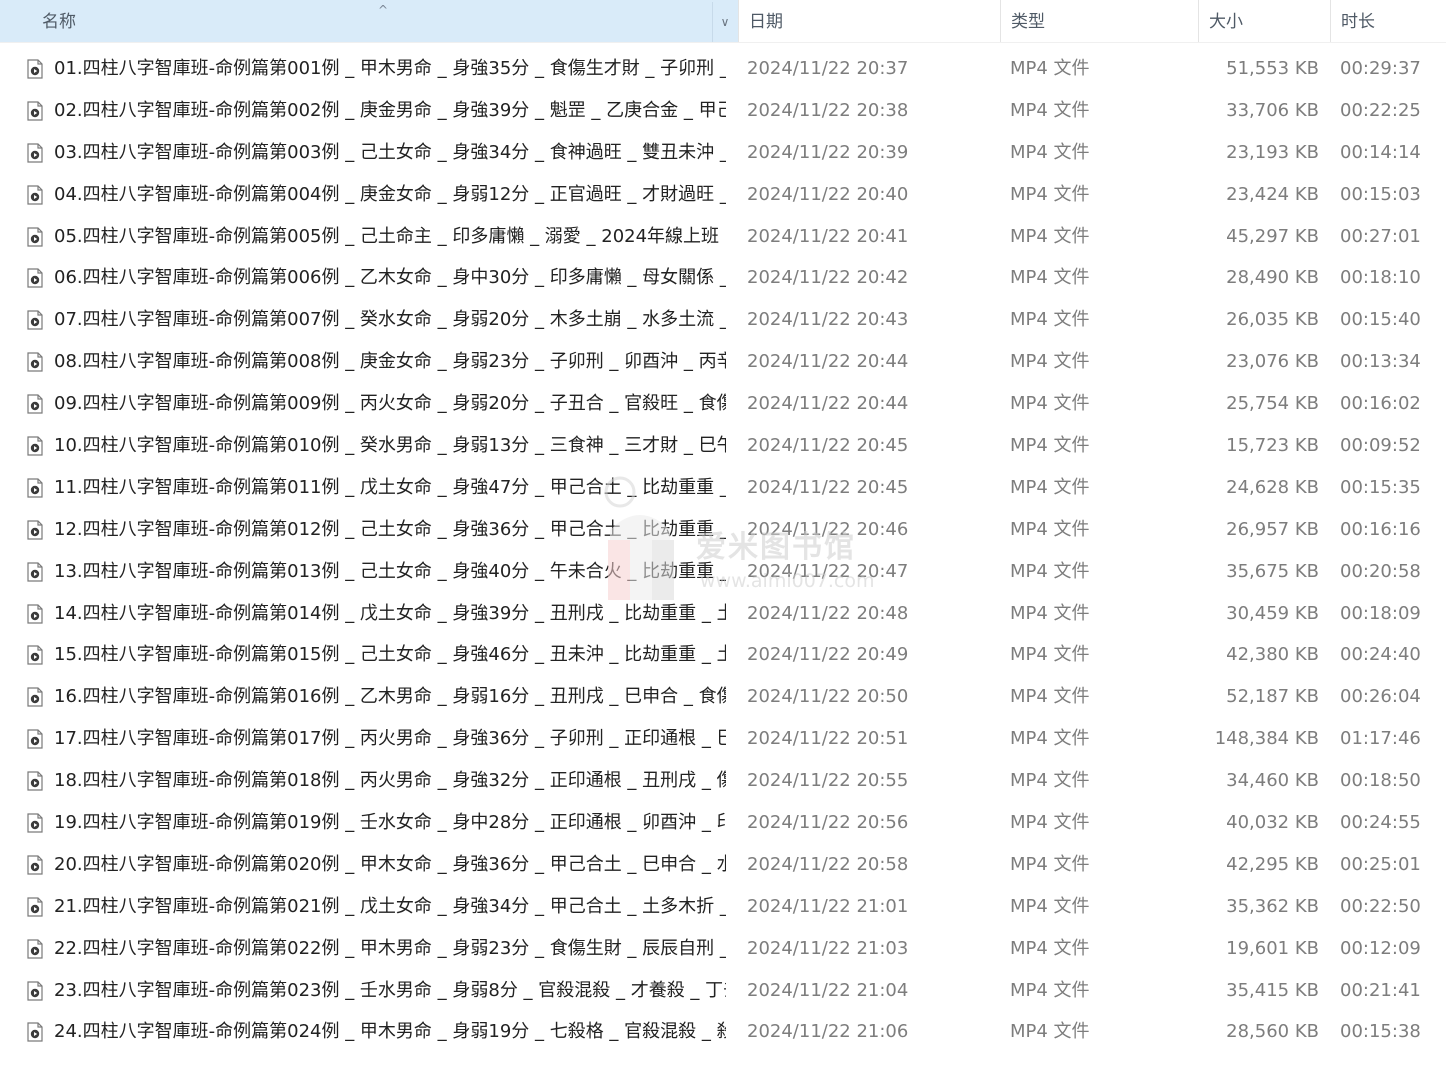 The width and height of the screenshot is (1446, 1079). I want to click on column-header-duration-label: 时长, so click(1358, 22).